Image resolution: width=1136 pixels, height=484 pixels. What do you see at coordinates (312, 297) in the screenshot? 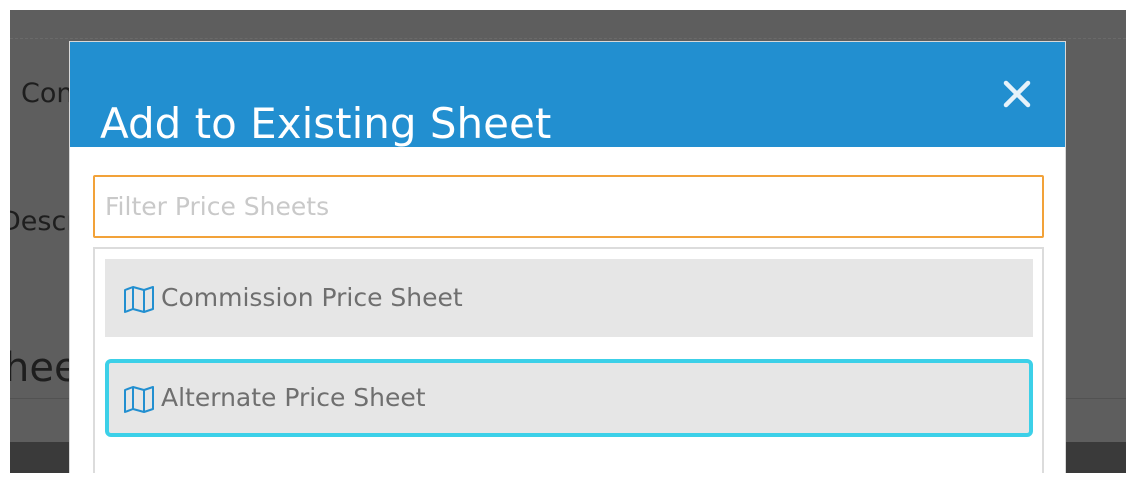
I see `list-item-label: Commission Price Sheet` at bounding box center [312, 297].